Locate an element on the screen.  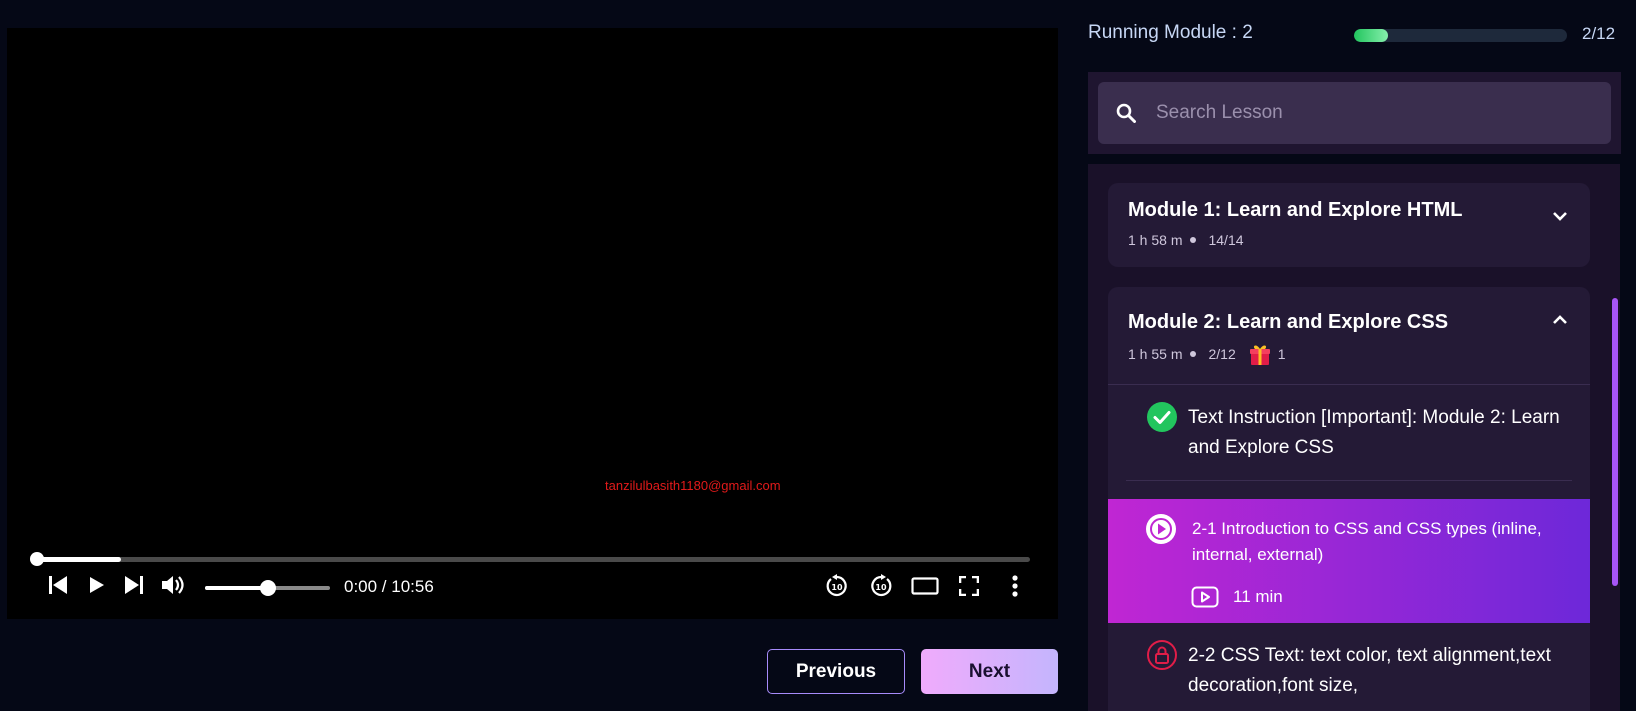
play-circle-icon is located at coordinates (1161, 531).